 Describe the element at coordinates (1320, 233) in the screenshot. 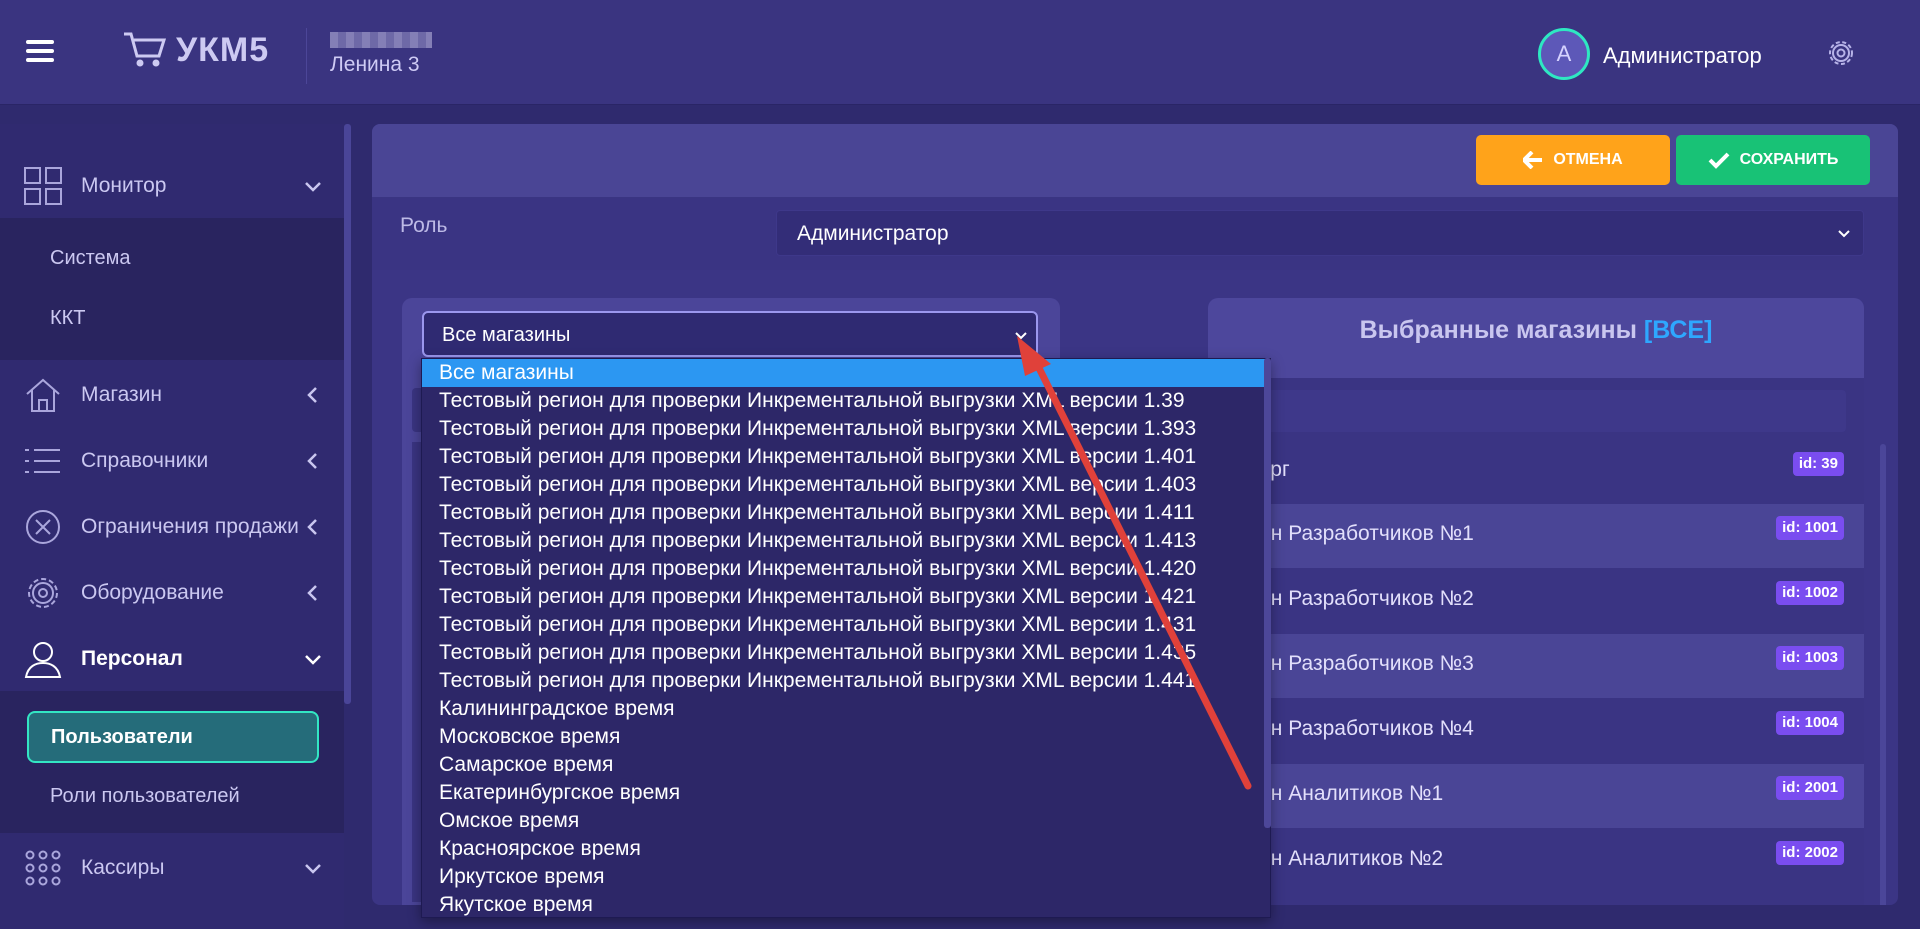

I see `role-select: Администратор` at that location.